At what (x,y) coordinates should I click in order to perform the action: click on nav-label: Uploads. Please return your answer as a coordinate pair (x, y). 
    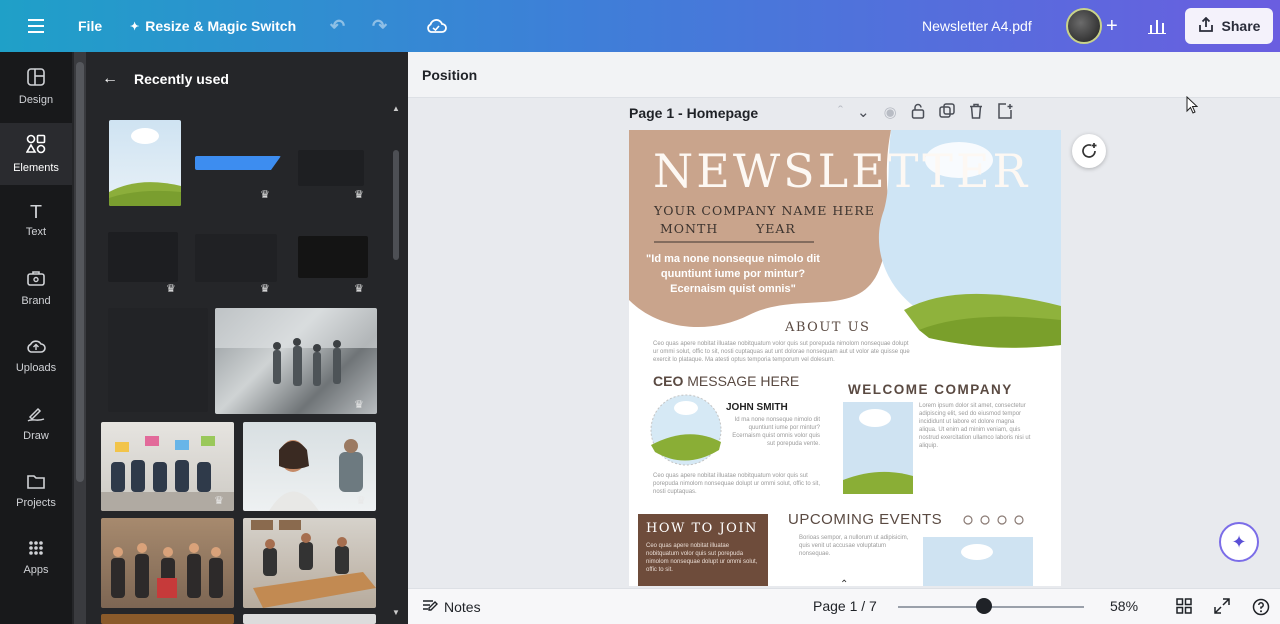
    Looking at the image, I should click on (36, 368).